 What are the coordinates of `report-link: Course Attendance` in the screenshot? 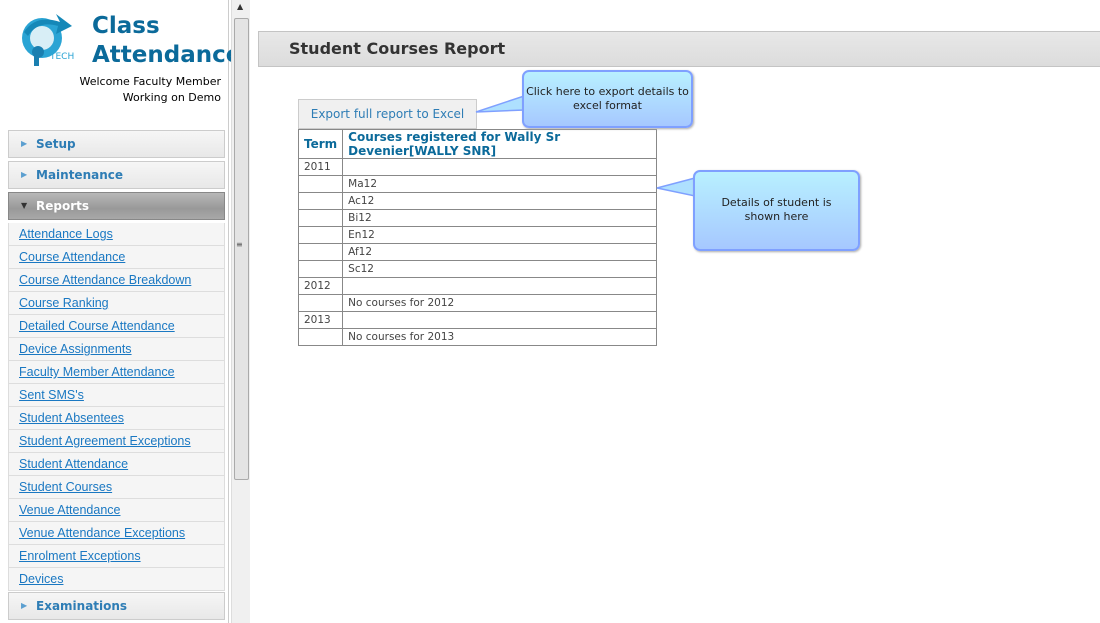 It's located at (116, 257).